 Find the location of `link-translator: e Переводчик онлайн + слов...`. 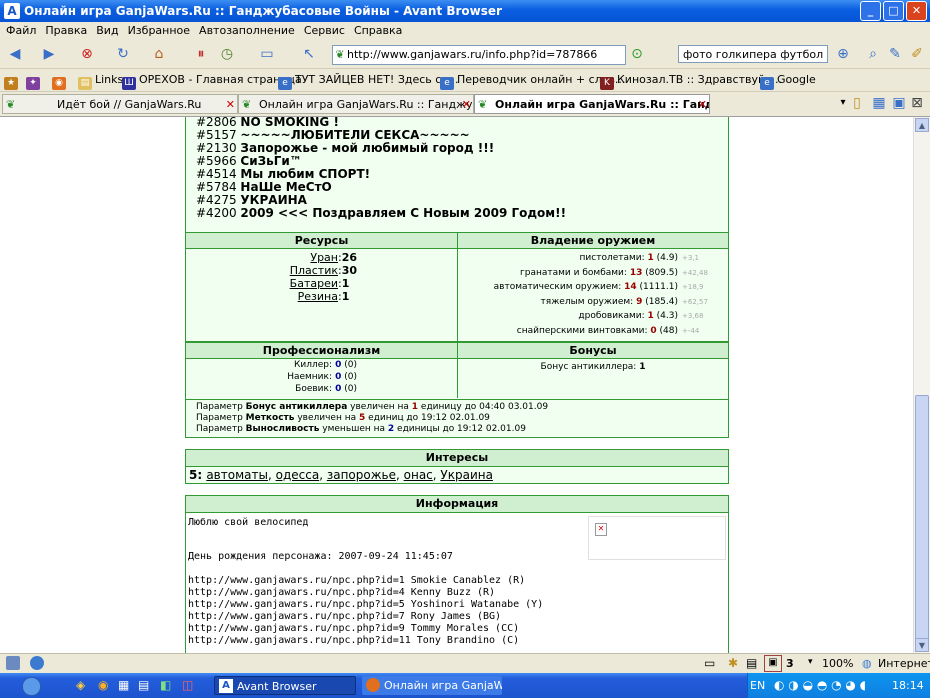

link-translator: e Переводчик онлайн + слов... is located at coordinates (532, 81).